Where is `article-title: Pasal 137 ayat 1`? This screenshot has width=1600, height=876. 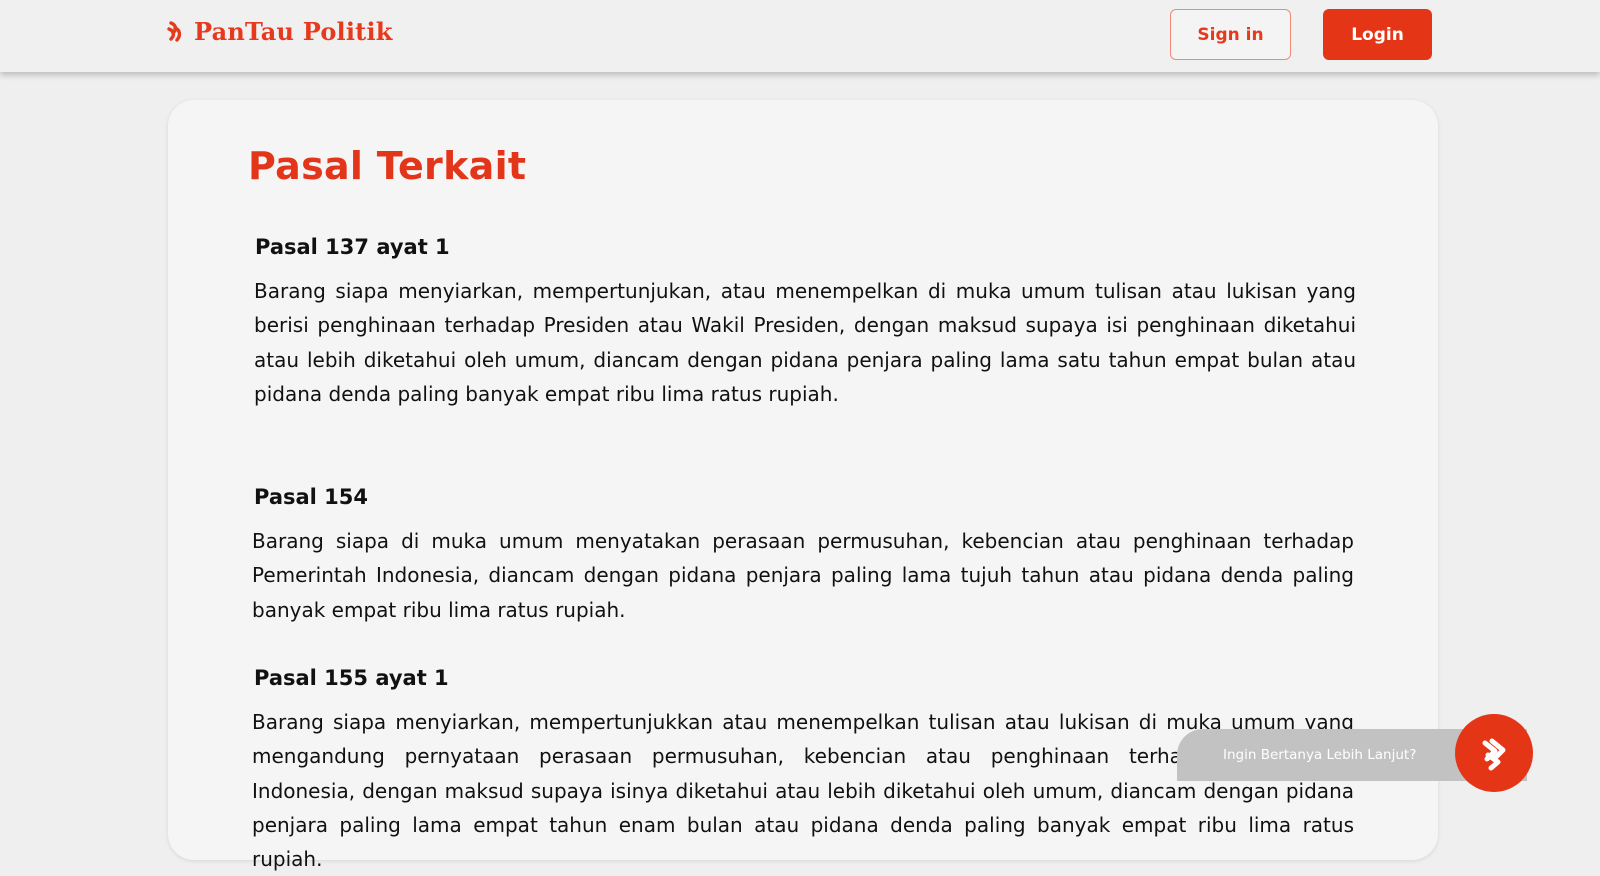
article-title: Pasal 137 ayat 1 is located at coordinates (352, 247).